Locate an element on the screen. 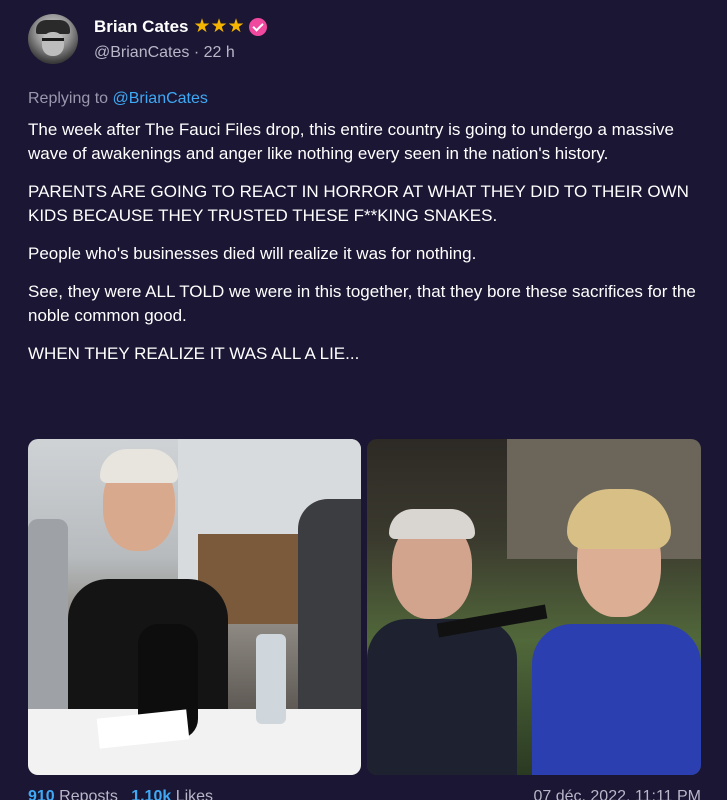 The width and height of the screenshot is (727, 800). verified-badge-icon is located at coordinates (257, 27).